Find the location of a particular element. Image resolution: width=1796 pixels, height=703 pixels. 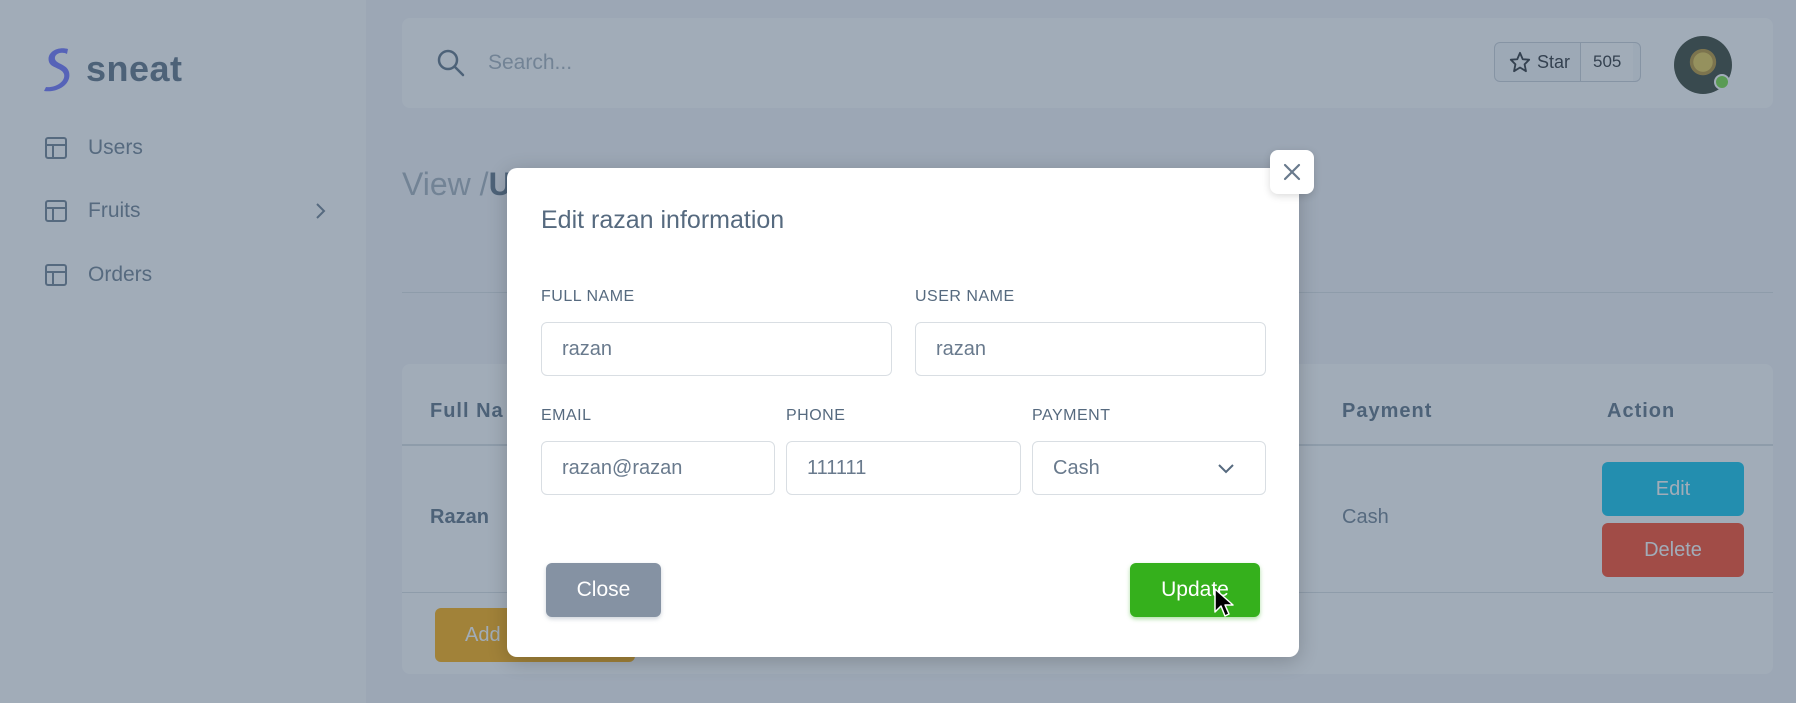

user-name-field is located at coordinates (1090, 349).